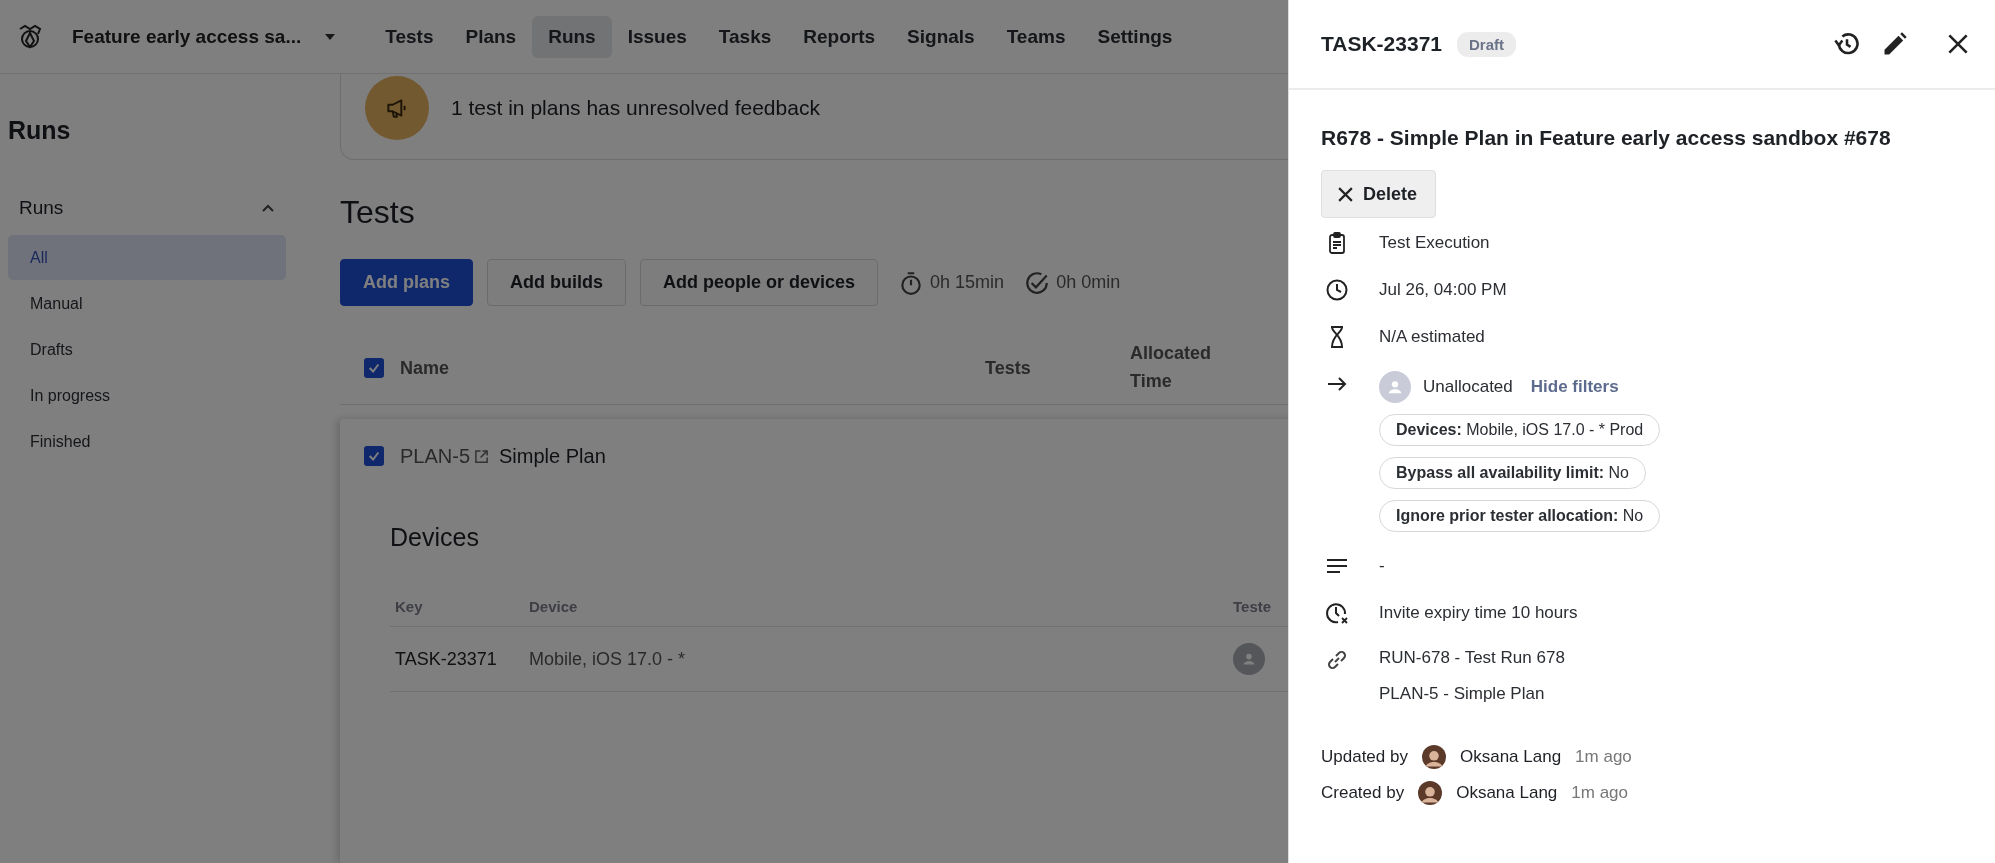 Image resolution: width=1995 pixels, height=863 pixels. I want to click on action-button: Add plans, so click(406, 282).